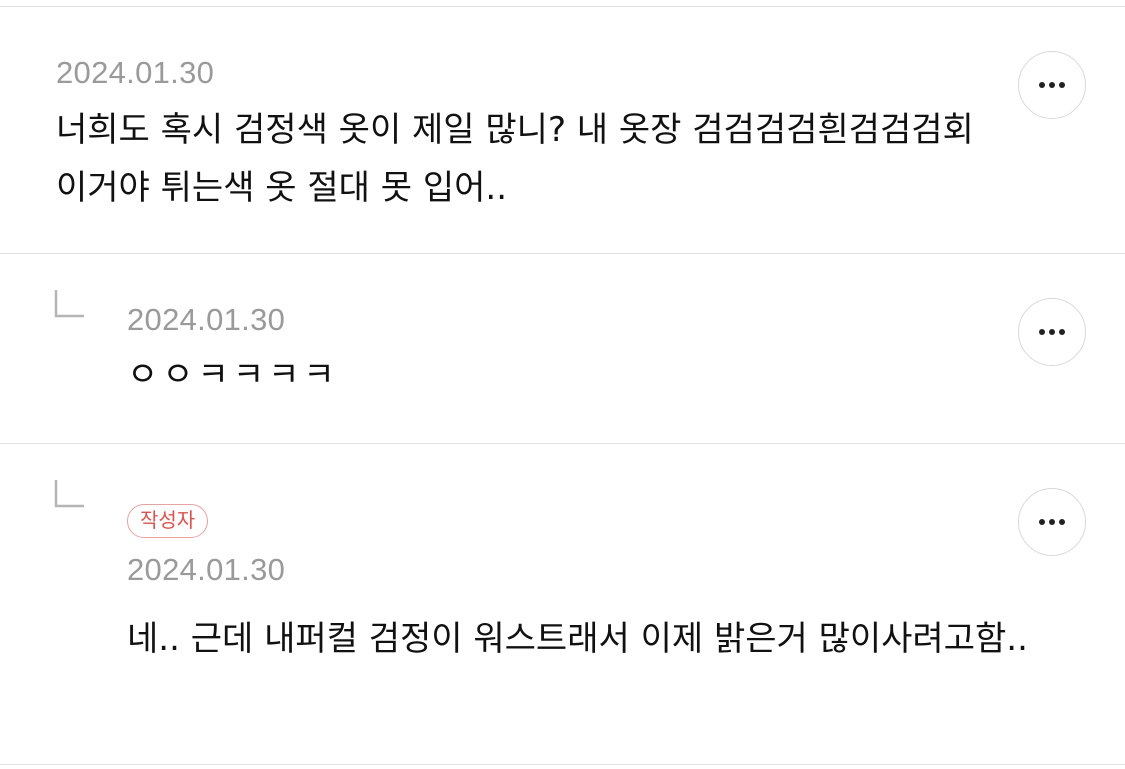 The width and height of the screenshot is (1125, 769). Describe the element at coordinates (562, 764) in the screenshot. I see `divider` at that location.